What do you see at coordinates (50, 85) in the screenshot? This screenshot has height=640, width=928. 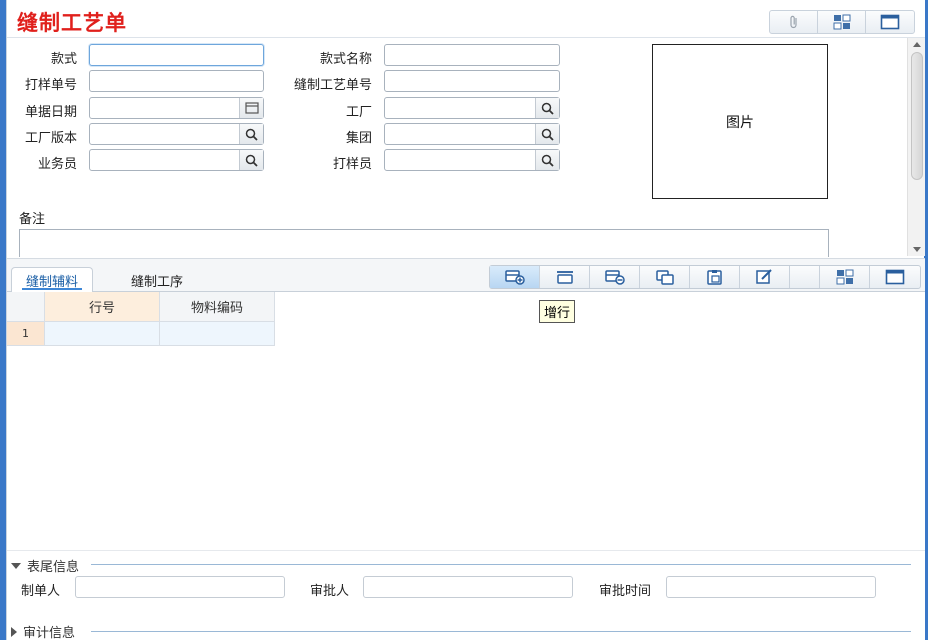 I see `sample-no-label: 打样单号` at bounding box center [50, 85].